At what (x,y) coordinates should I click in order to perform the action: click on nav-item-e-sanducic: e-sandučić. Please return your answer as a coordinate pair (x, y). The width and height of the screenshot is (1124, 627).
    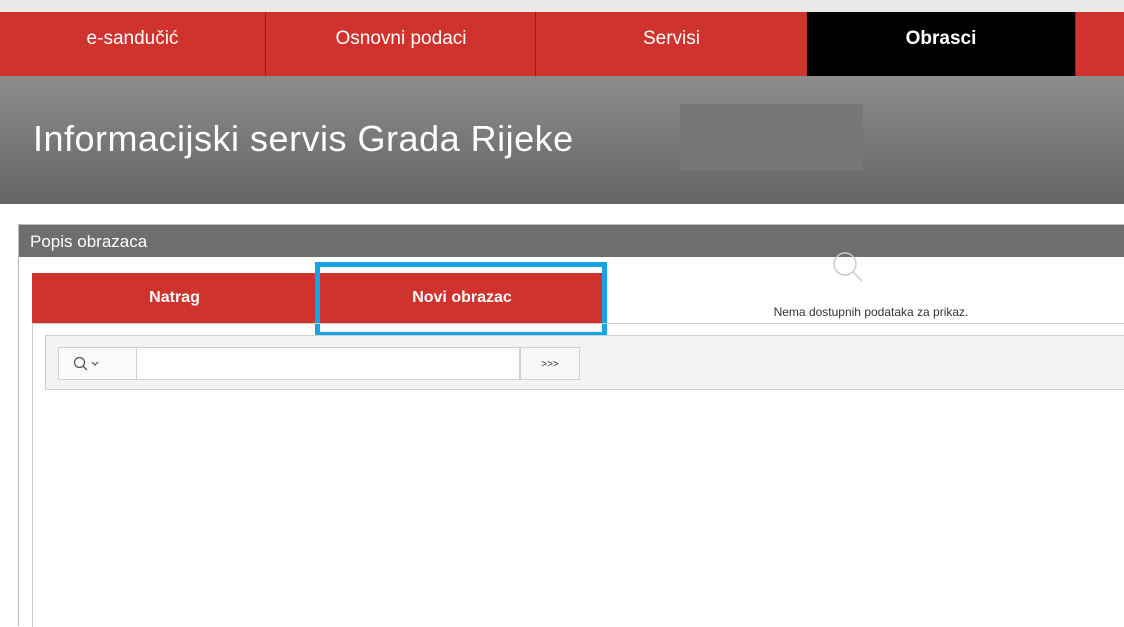
    Looking at the image, I should click on (133, 44).